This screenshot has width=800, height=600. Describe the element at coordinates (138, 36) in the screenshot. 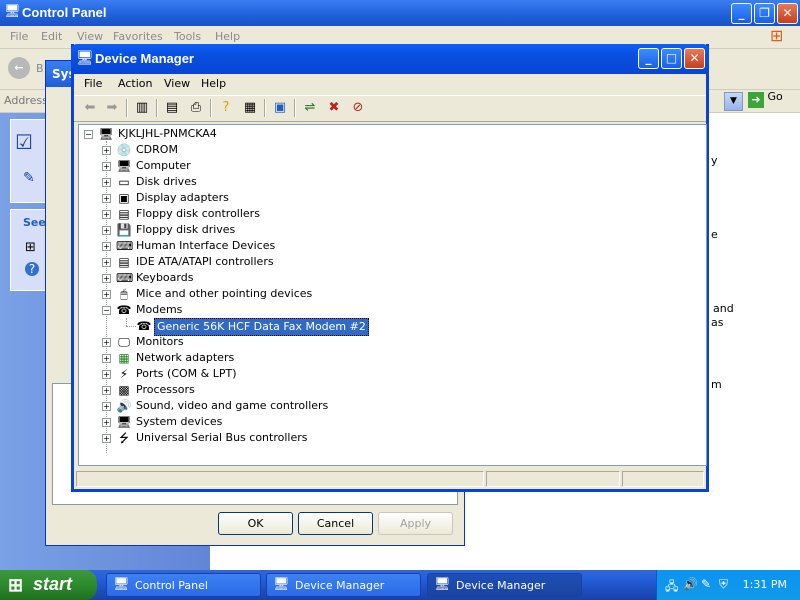

I see `menu-favorites: Favorites` at that location.